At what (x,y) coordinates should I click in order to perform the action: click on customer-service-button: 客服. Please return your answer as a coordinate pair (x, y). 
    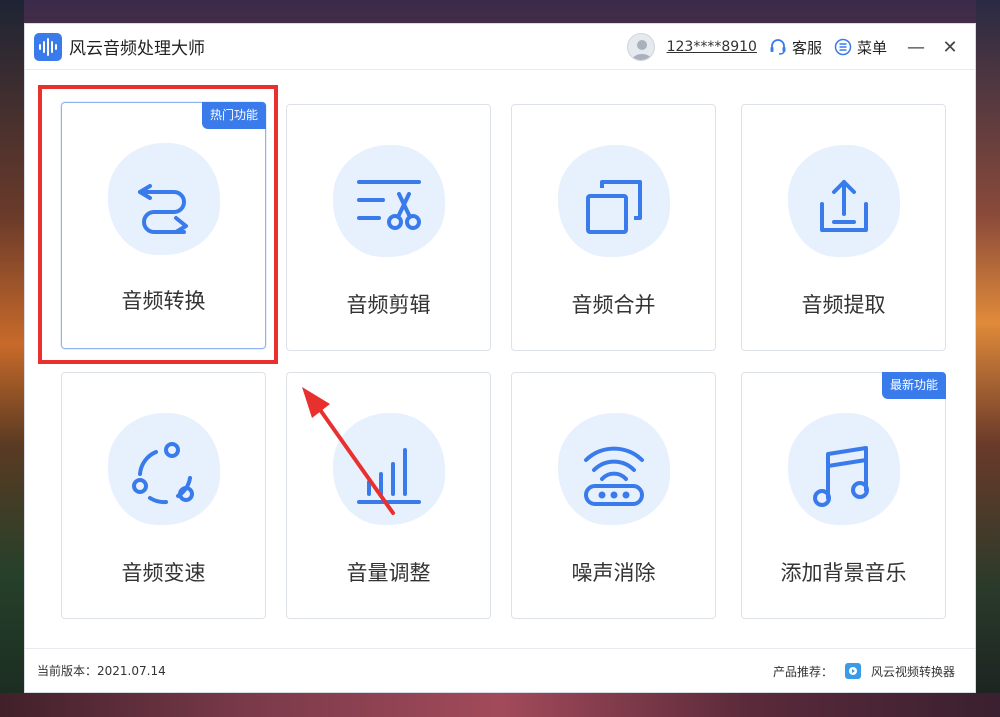
    Looking at the image, I should click on (795, 47).